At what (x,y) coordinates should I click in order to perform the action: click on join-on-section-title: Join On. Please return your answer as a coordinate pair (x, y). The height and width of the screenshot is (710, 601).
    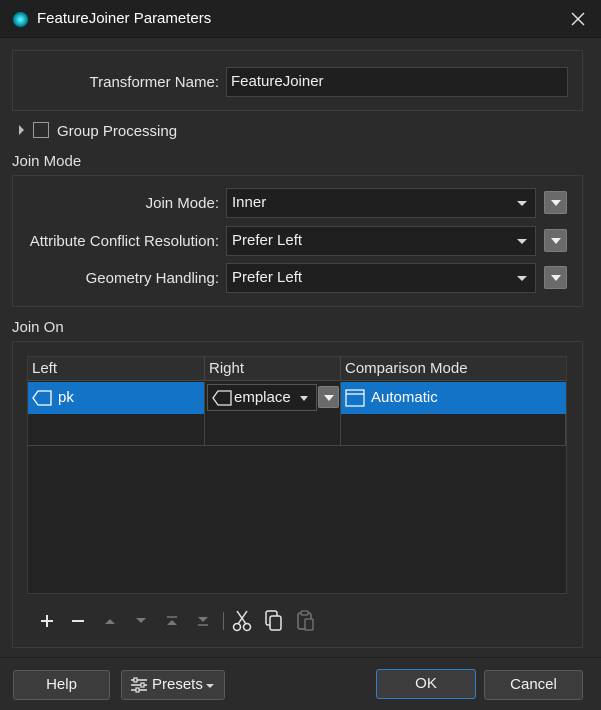
    Looking at the image, I should click on (38, 327).